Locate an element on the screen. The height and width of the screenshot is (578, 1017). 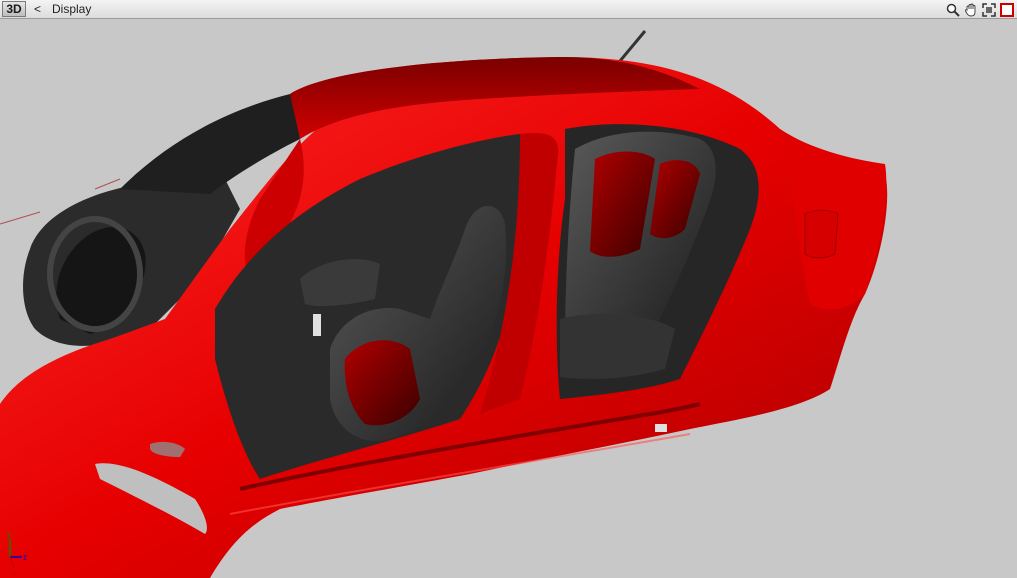
rear-seat-cushion is located at coordinates (617, 346).